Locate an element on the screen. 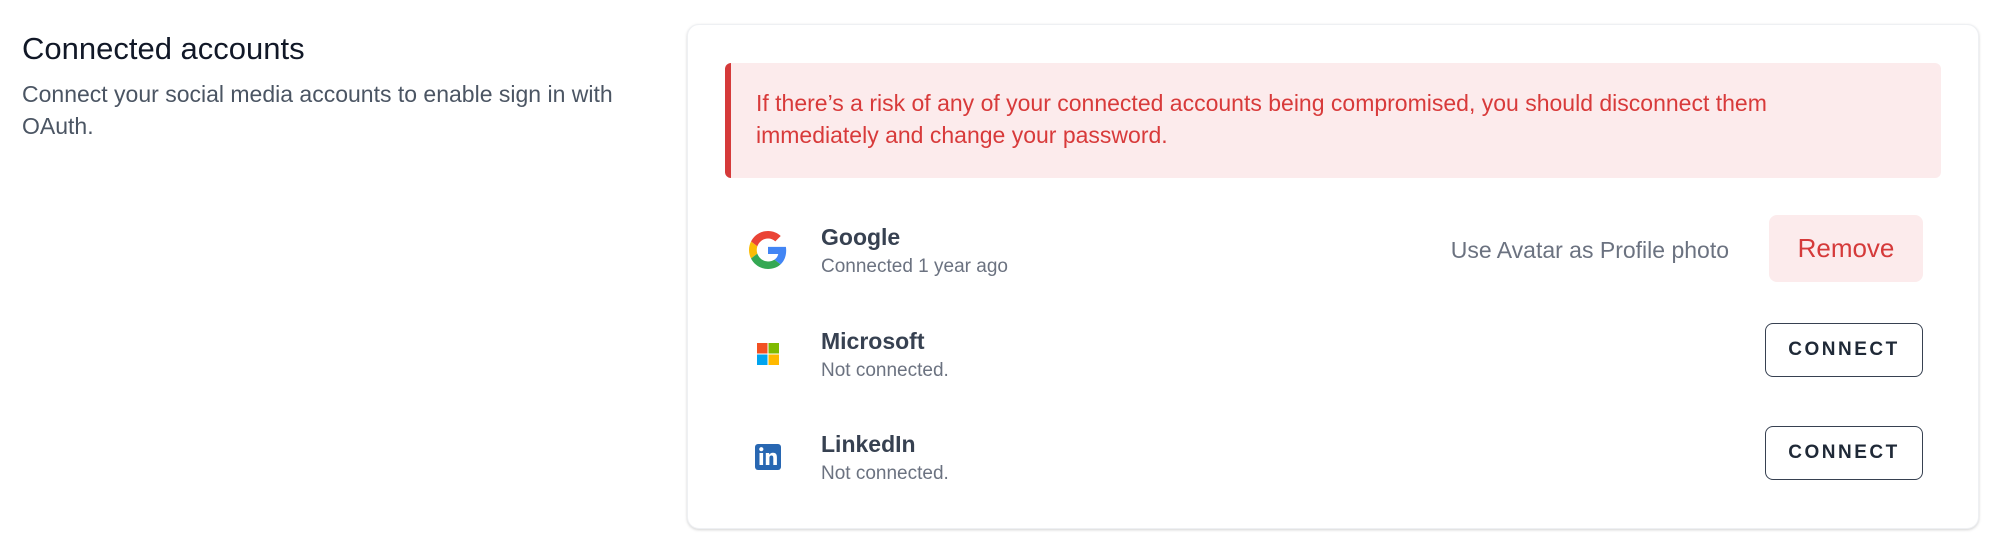  account-row-microsoft: Microsoft Not connected. CONNECT is located at coordinates (1333, 354).